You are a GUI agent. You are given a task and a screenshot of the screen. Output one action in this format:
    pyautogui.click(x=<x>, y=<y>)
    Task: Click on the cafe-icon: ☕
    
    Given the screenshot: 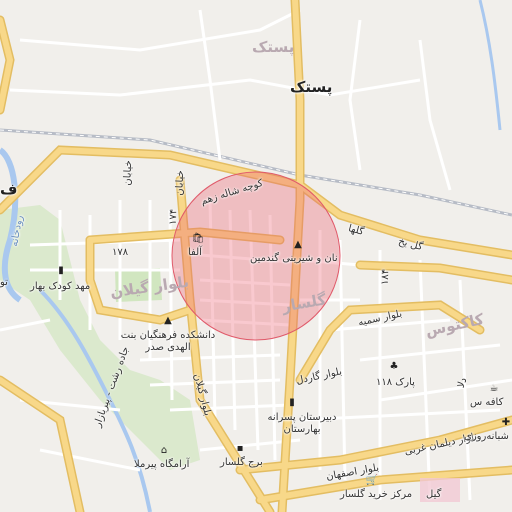 What is the action you would take?
    pyautogui.click(x=494, y=388)
    